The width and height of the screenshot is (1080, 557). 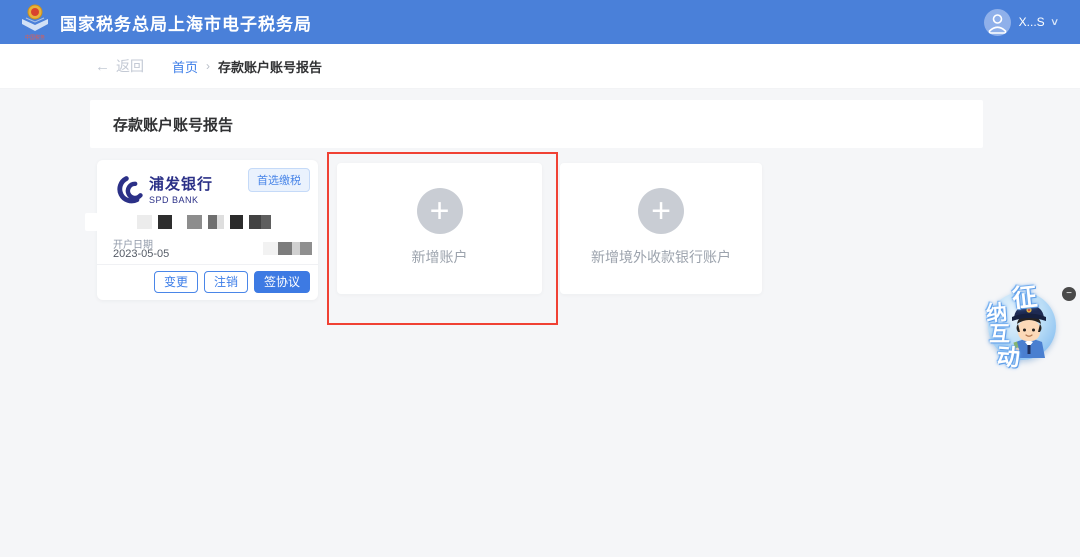 I want to click on app-header: 中国税务 国家税务总局上海市电子税务局 X...S ∨, so click(x=540, y=22).